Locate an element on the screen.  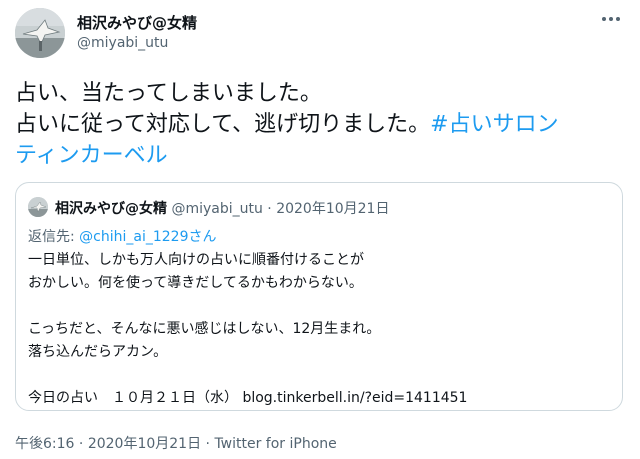
tweet-text-line: 占いに従って対応して、逃げ切りました。#占いサロン is located at coordinates (321, 124).